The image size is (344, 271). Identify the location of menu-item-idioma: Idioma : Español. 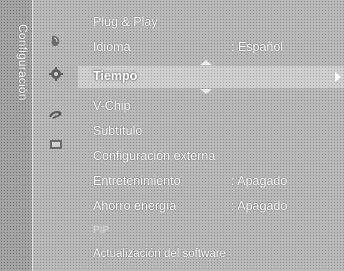
(214, 47).